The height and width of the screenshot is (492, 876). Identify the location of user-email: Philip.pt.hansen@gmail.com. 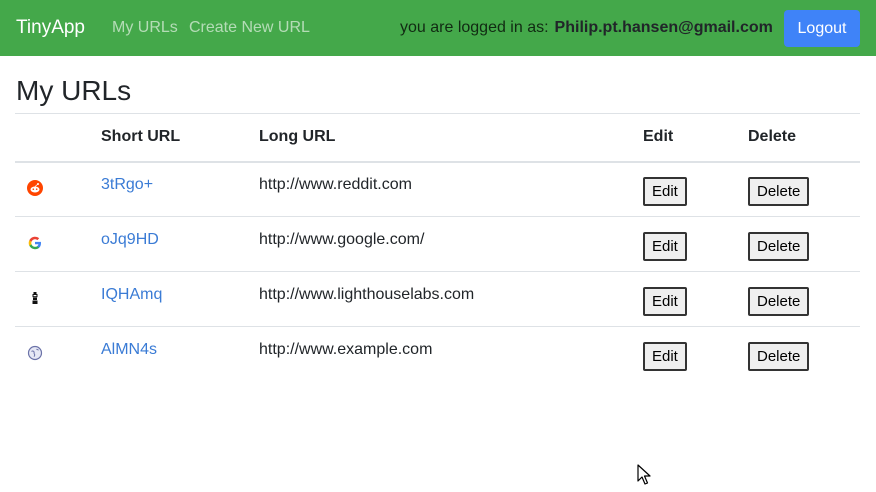
(663, 27).